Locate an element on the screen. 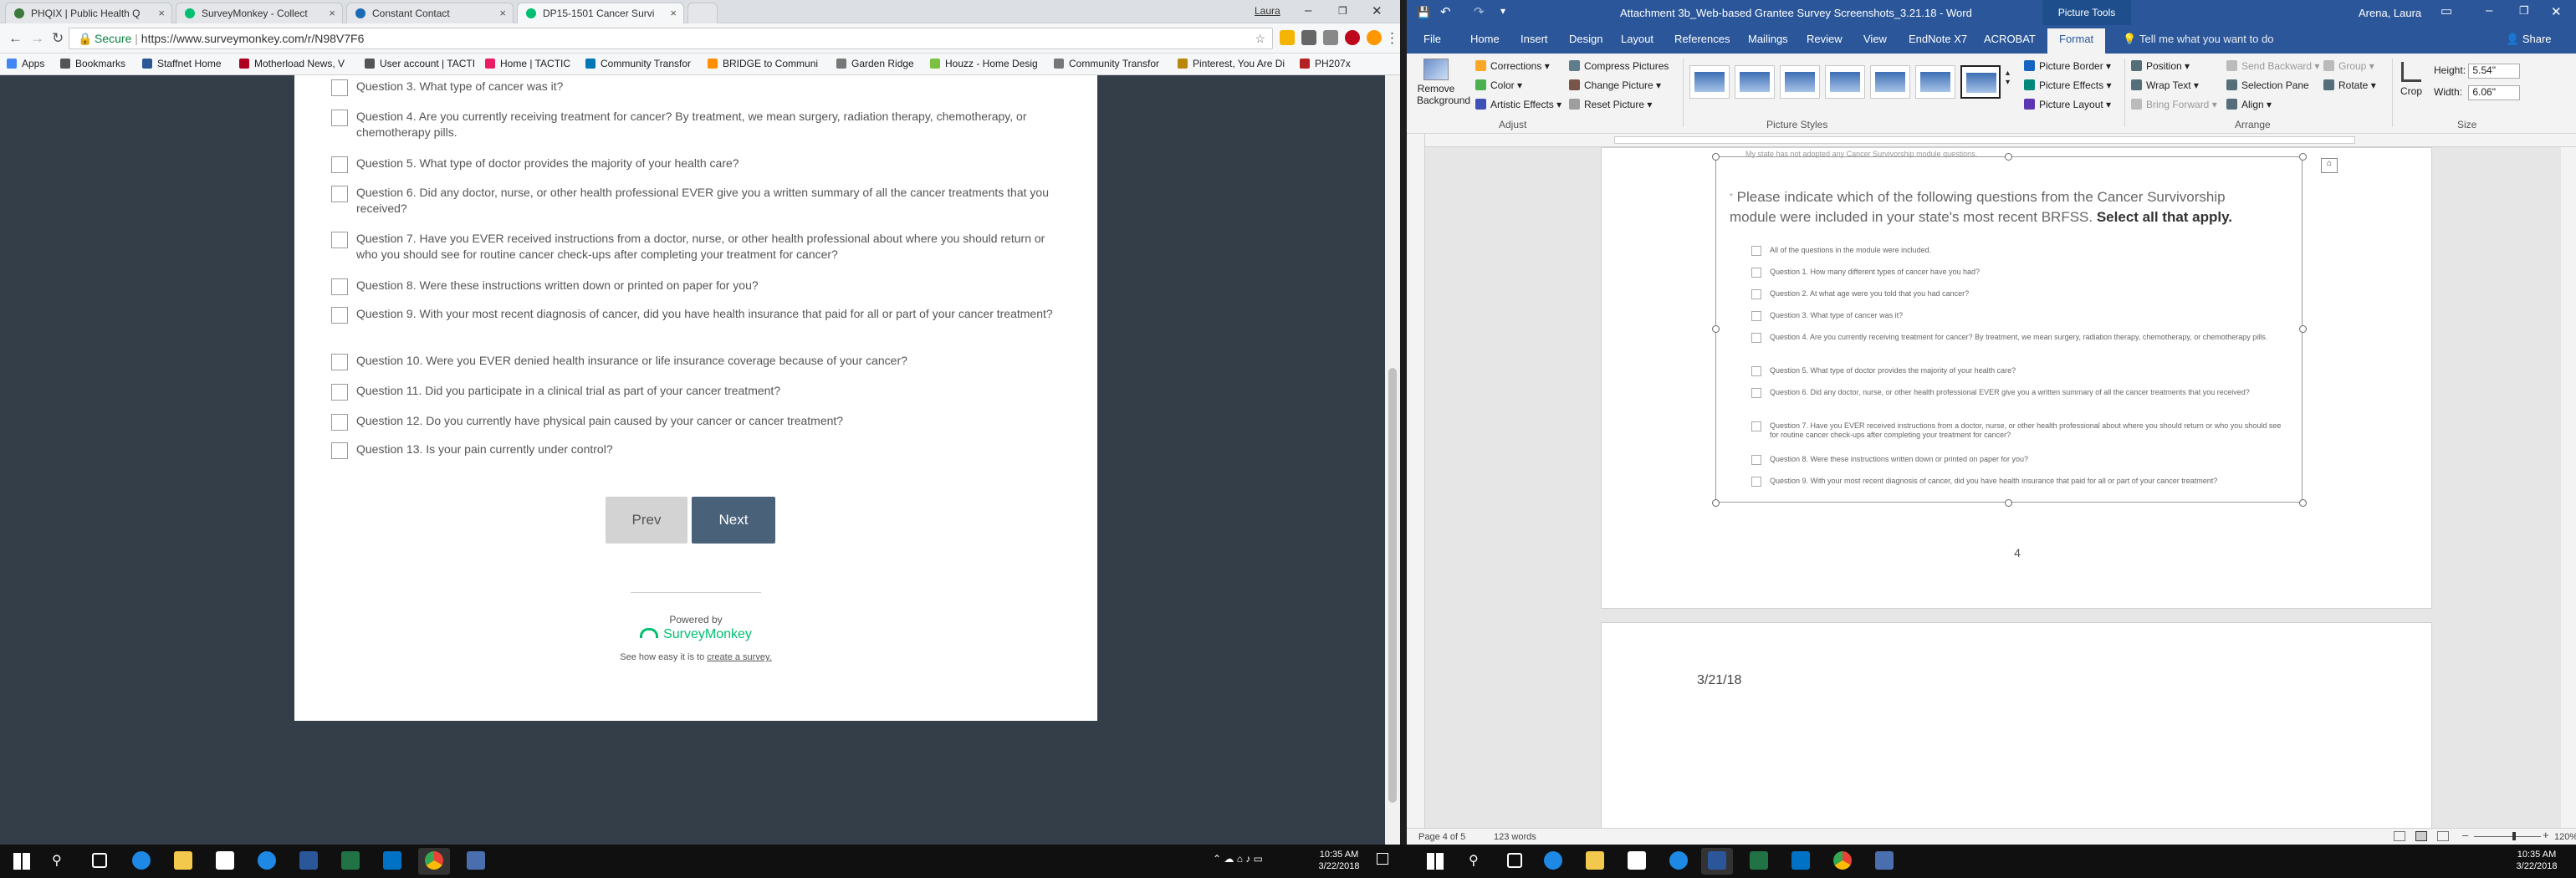 The height and width of the screenshot is (878, 2576). bookmark-item: Community Transfor is located at coordinates (638, 63).